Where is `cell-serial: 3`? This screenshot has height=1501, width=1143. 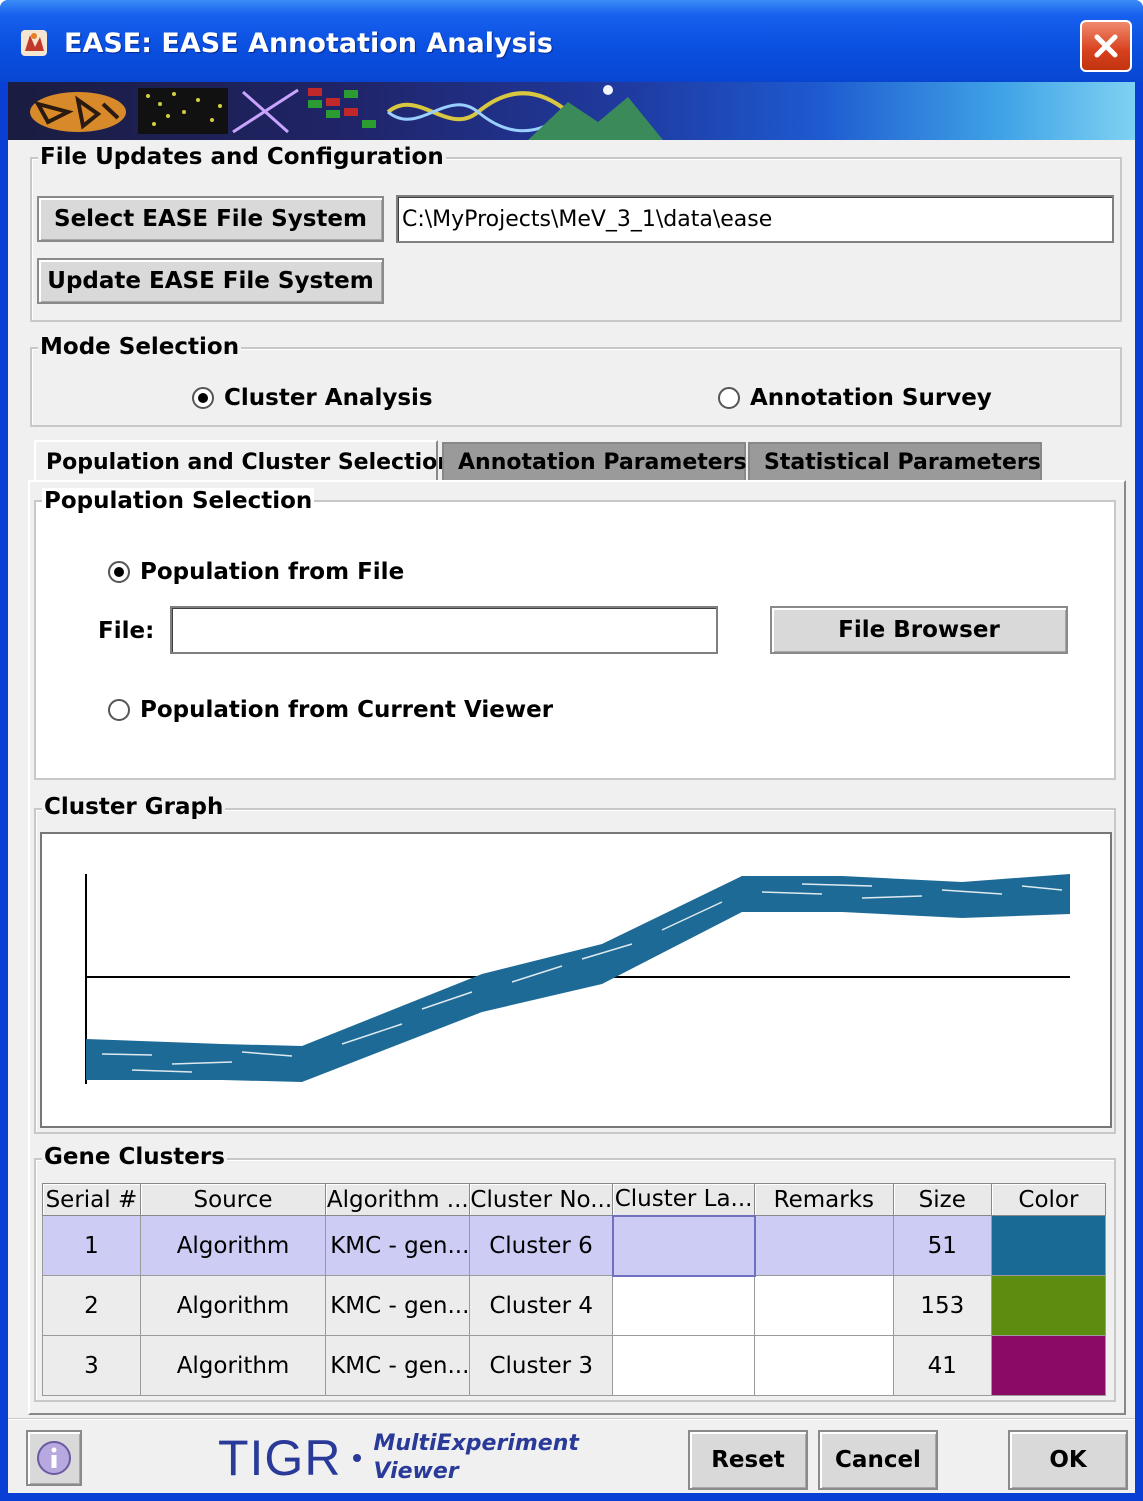 cell-serial: 3 is located at coordinates (91, 1365).